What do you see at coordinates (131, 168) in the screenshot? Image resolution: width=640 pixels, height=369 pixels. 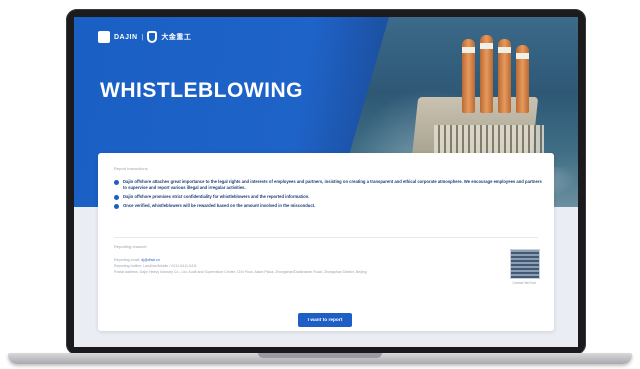 I see `instructions-heading: Report Instructions` at bounding box center [131, 168].